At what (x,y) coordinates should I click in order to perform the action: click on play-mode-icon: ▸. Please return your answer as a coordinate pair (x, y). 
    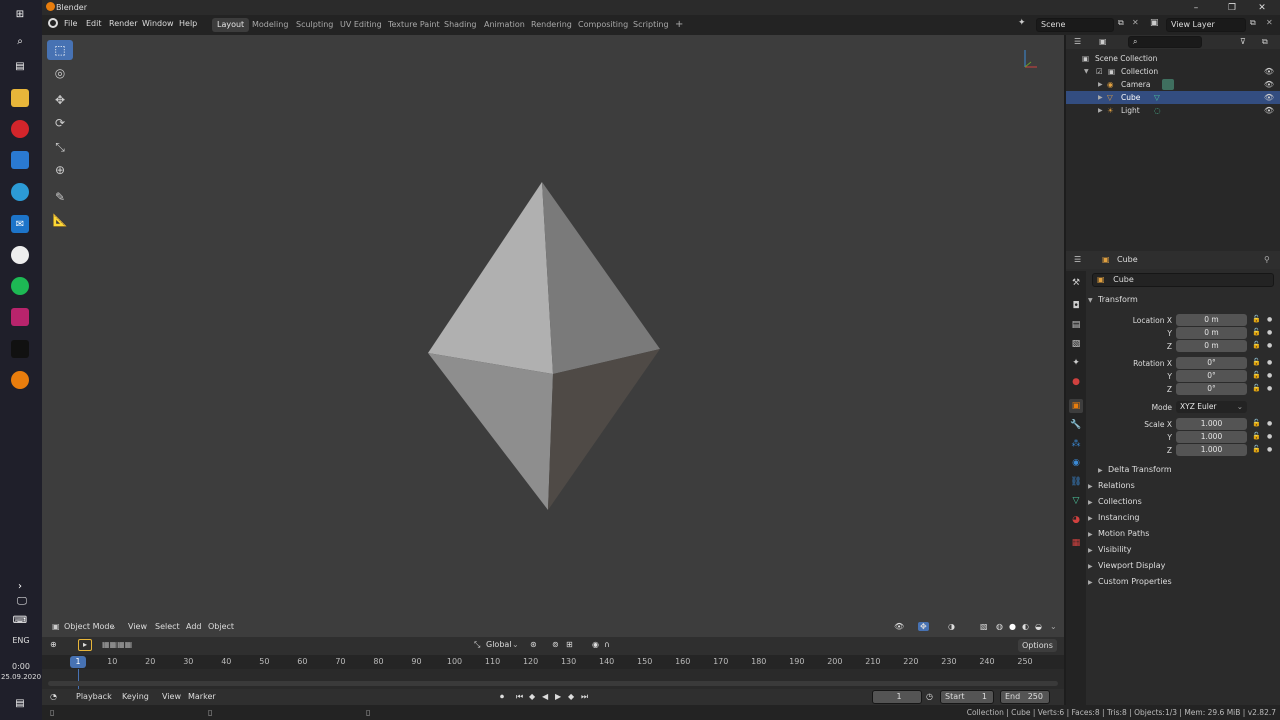
    Looking at the image, I should click on (85, 645).